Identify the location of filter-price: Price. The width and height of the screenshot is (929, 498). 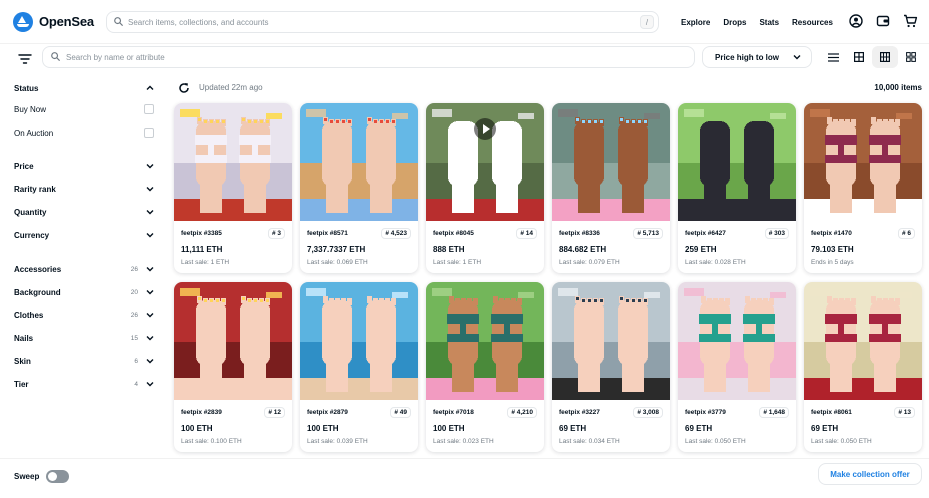
(84, 166).